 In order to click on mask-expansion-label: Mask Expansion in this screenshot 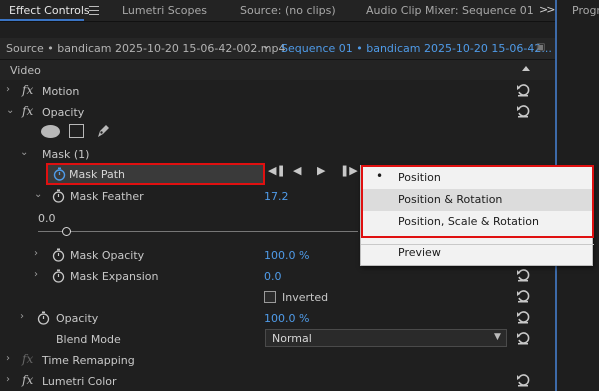, I will do `click(114, 276)`.